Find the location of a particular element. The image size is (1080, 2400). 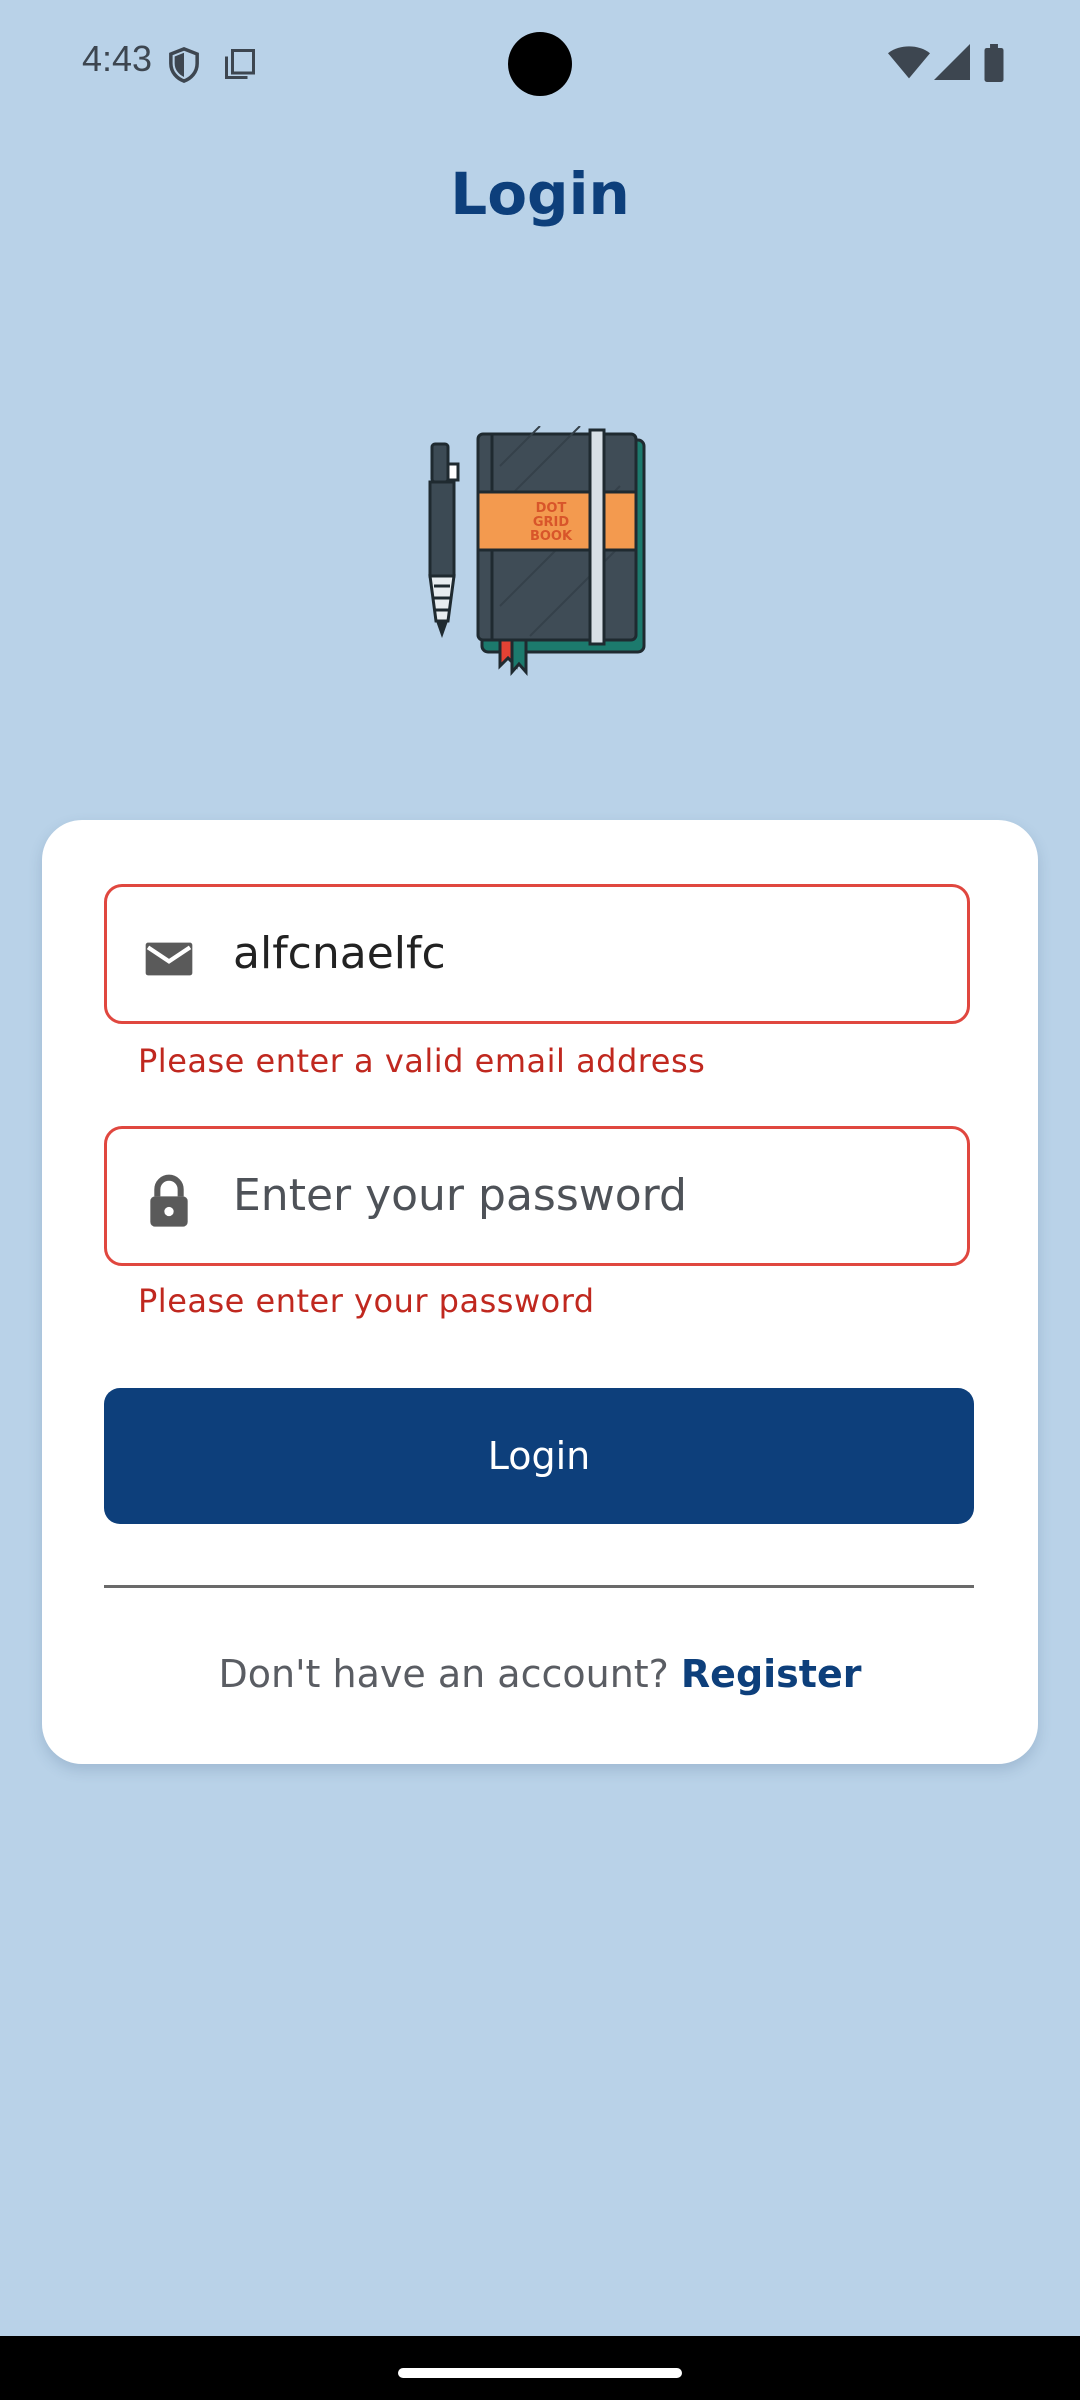

mail-icon is located at coordinates (169, 959).